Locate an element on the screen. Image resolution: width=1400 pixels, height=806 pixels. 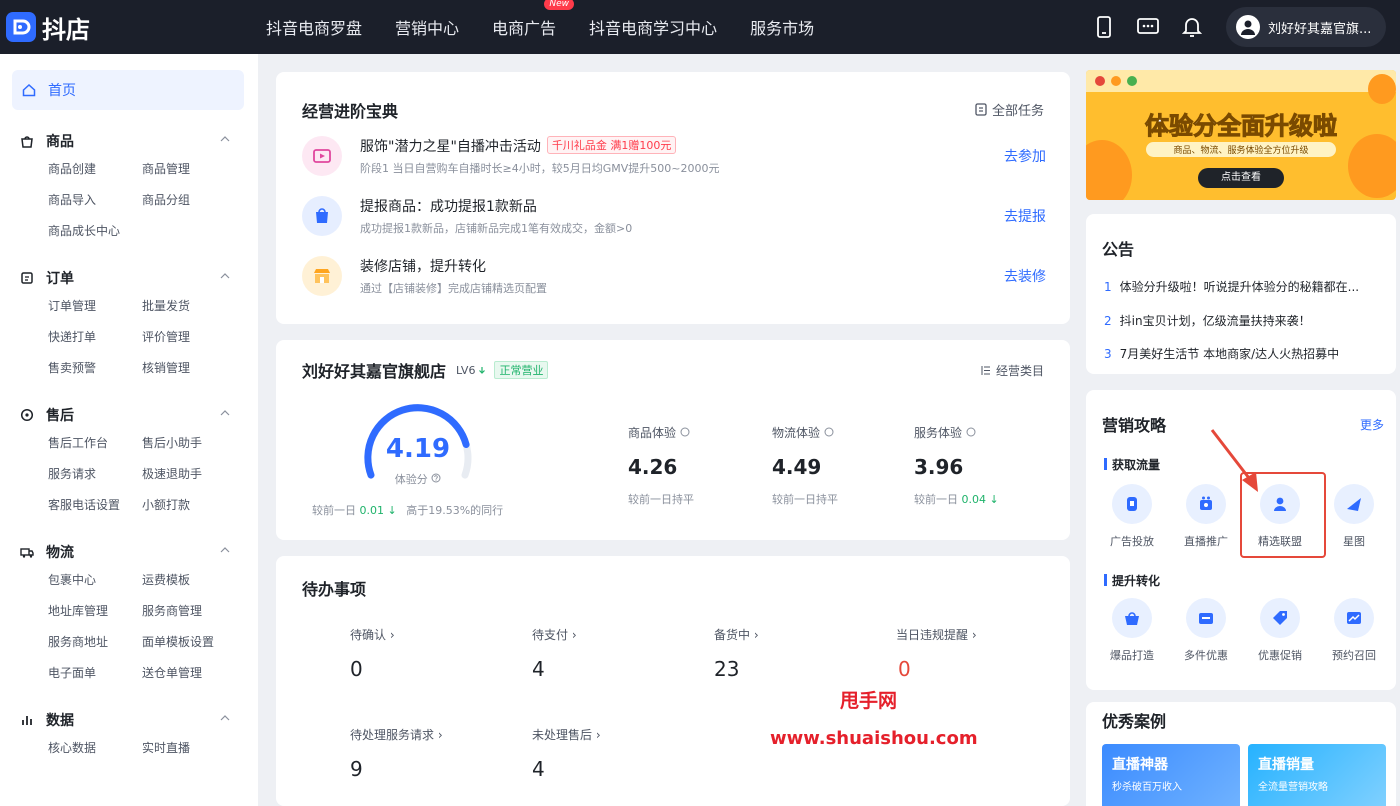
metric-sub: 较前一日持平 is located at coordinates (661, 499).